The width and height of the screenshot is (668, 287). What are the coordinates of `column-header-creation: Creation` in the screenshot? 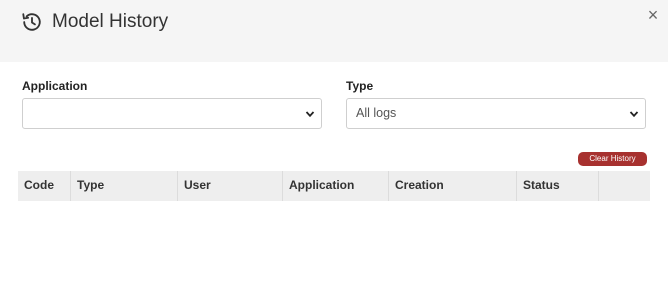 It's located at (453, 186).